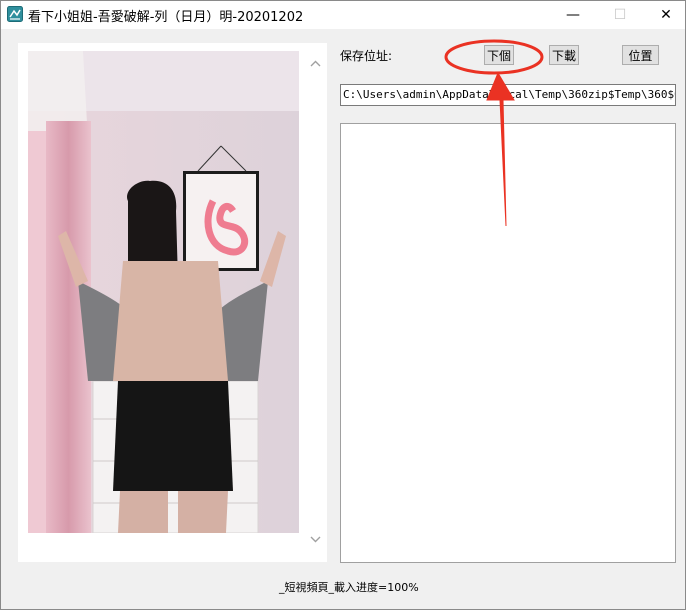 The width and height of the screenshot is (693, 612). I want to click on download-button: 下載, so click(564, 55).